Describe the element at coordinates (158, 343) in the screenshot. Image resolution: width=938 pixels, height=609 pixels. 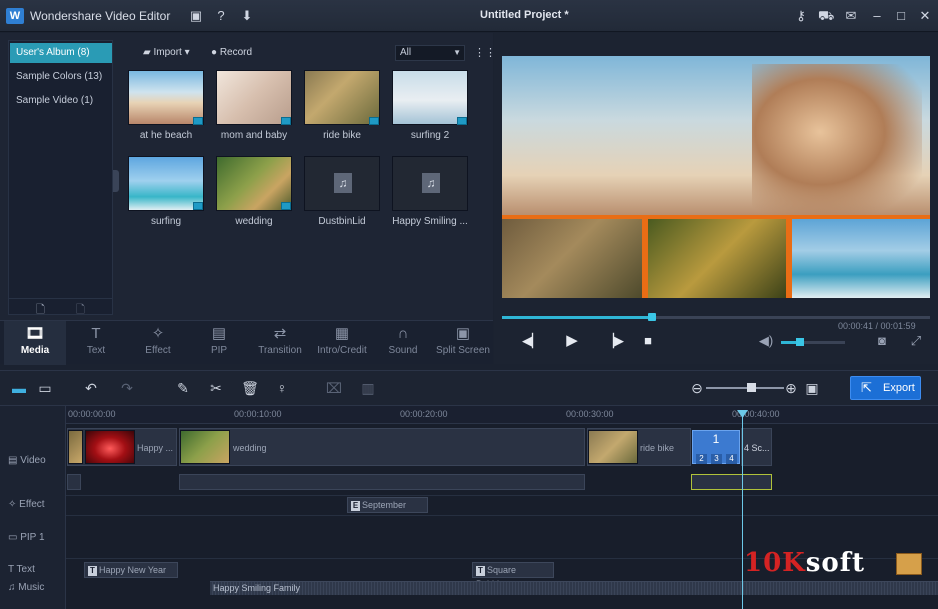
I see `tab-effect: ✧ Effect` at that location.